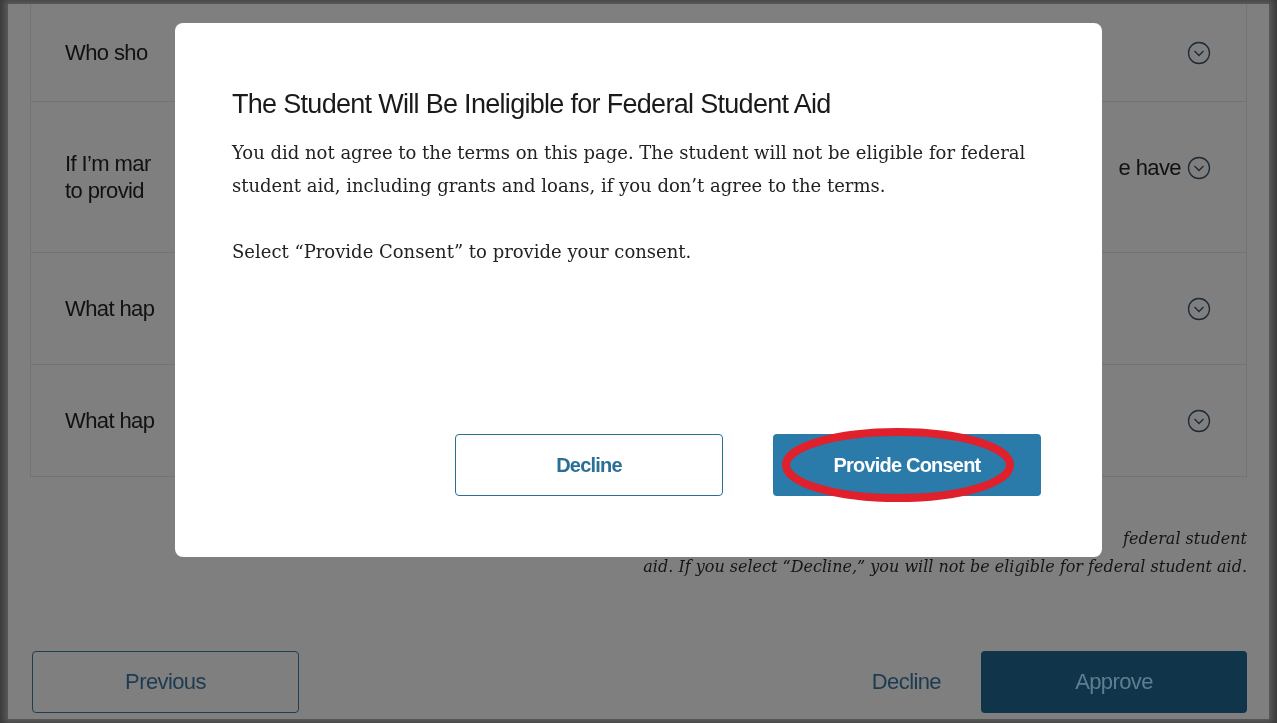 This screenshot has width=1277, height=723. Describe the element at coordinates (945, 553) in the screenshot. I see `consent-note: federal student aid. If you select “Decline,” you will not be eligible for federal student aid.` at that location.